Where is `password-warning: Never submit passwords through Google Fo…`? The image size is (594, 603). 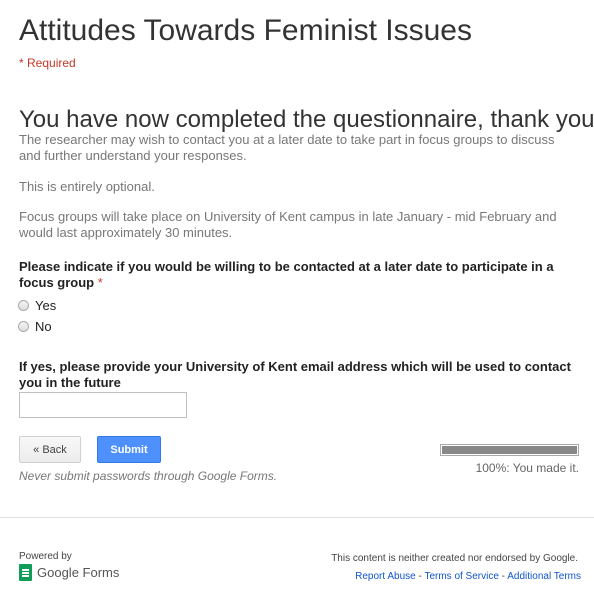 password-warning: Never submit passwords through Google Fo… is located at coordinates (148, 476).